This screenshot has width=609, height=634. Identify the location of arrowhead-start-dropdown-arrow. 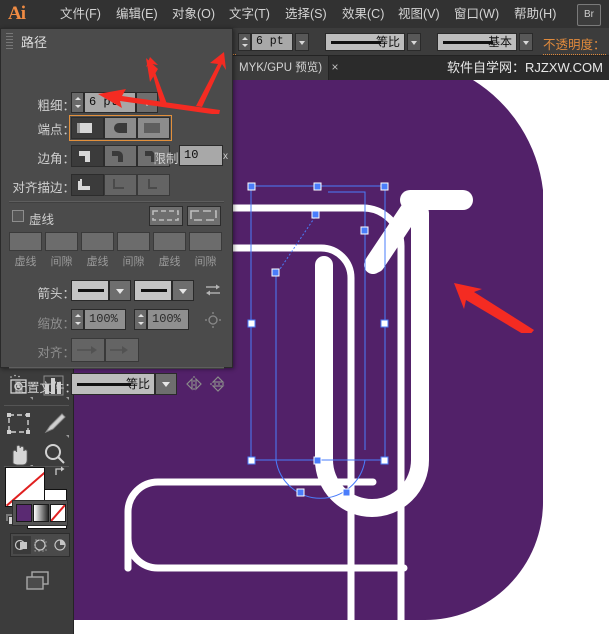
(120, 290).